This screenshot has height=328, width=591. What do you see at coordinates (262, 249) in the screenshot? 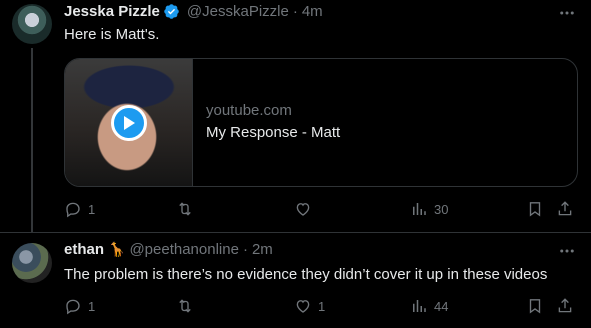
I see `timestamp: 2m` at bounding box center [262, 249].